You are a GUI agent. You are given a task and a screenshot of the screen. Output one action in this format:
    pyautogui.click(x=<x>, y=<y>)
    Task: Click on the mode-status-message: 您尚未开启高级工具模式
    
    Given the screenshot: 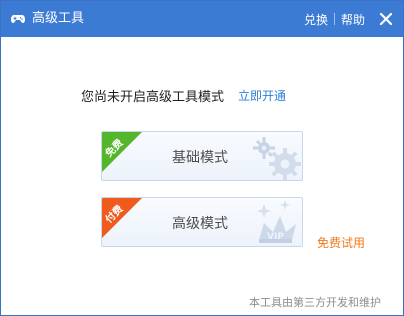 What is the action you would take?
    pyautogui.click(x=153, y=97)
    